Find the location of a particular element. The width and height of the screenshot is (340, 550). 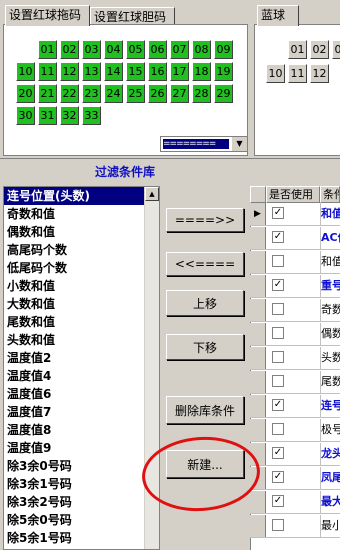

red-ball-15: 15 is located at coordinates (135, 71).